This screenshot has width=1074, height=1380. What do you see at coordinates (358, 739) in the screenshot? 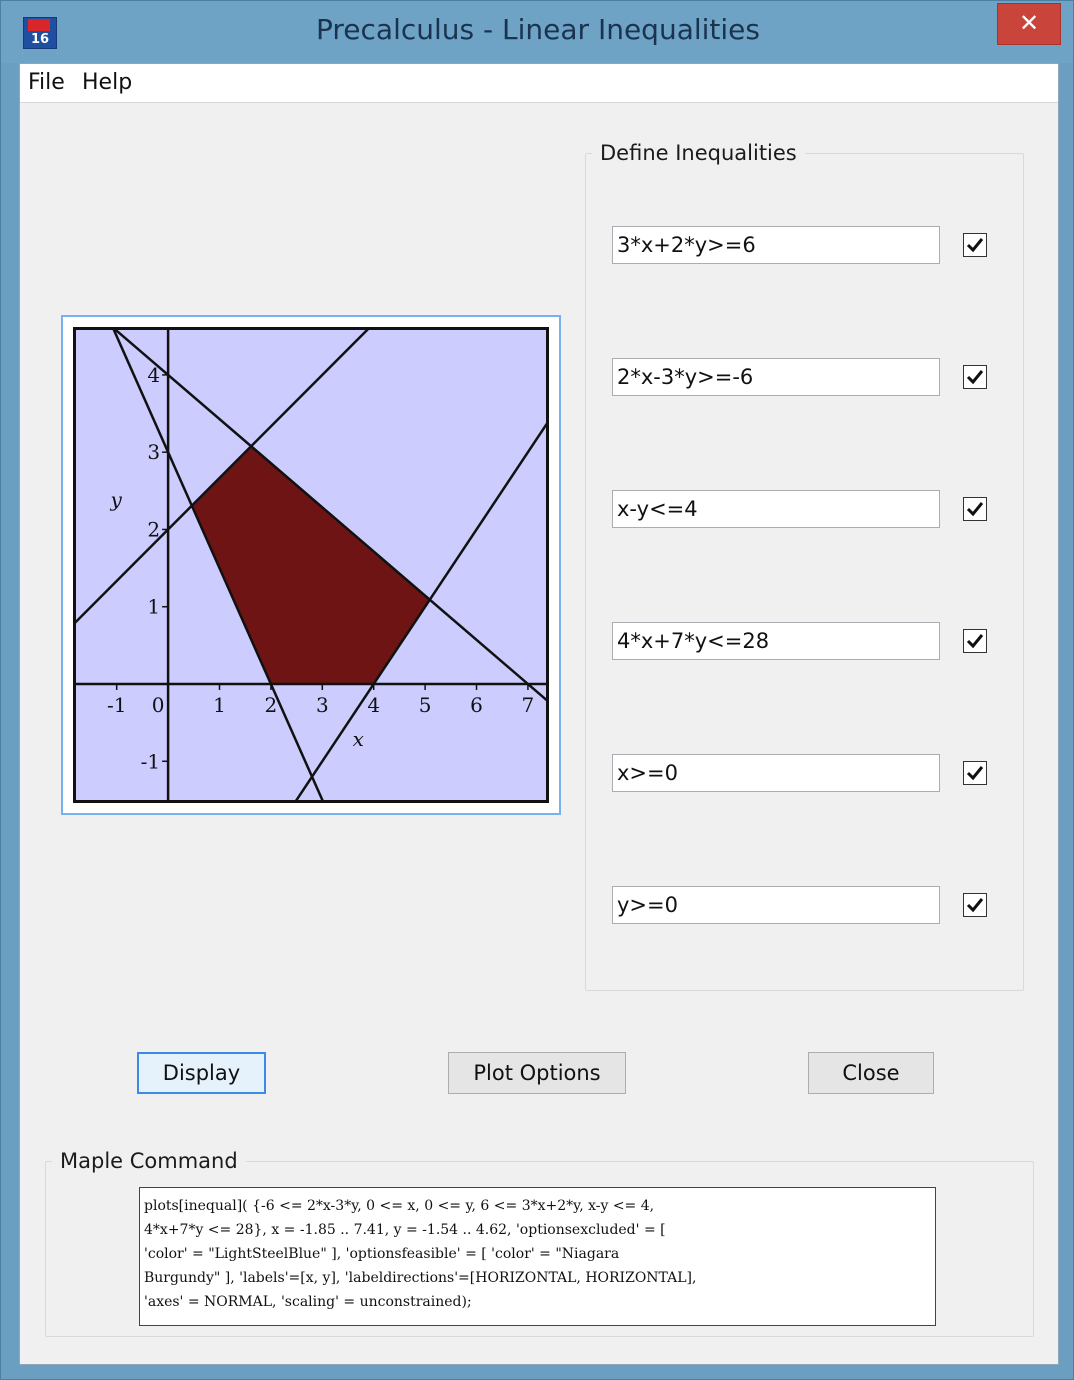
I see `x-axis-label: x` at bounding box center [358, 739].